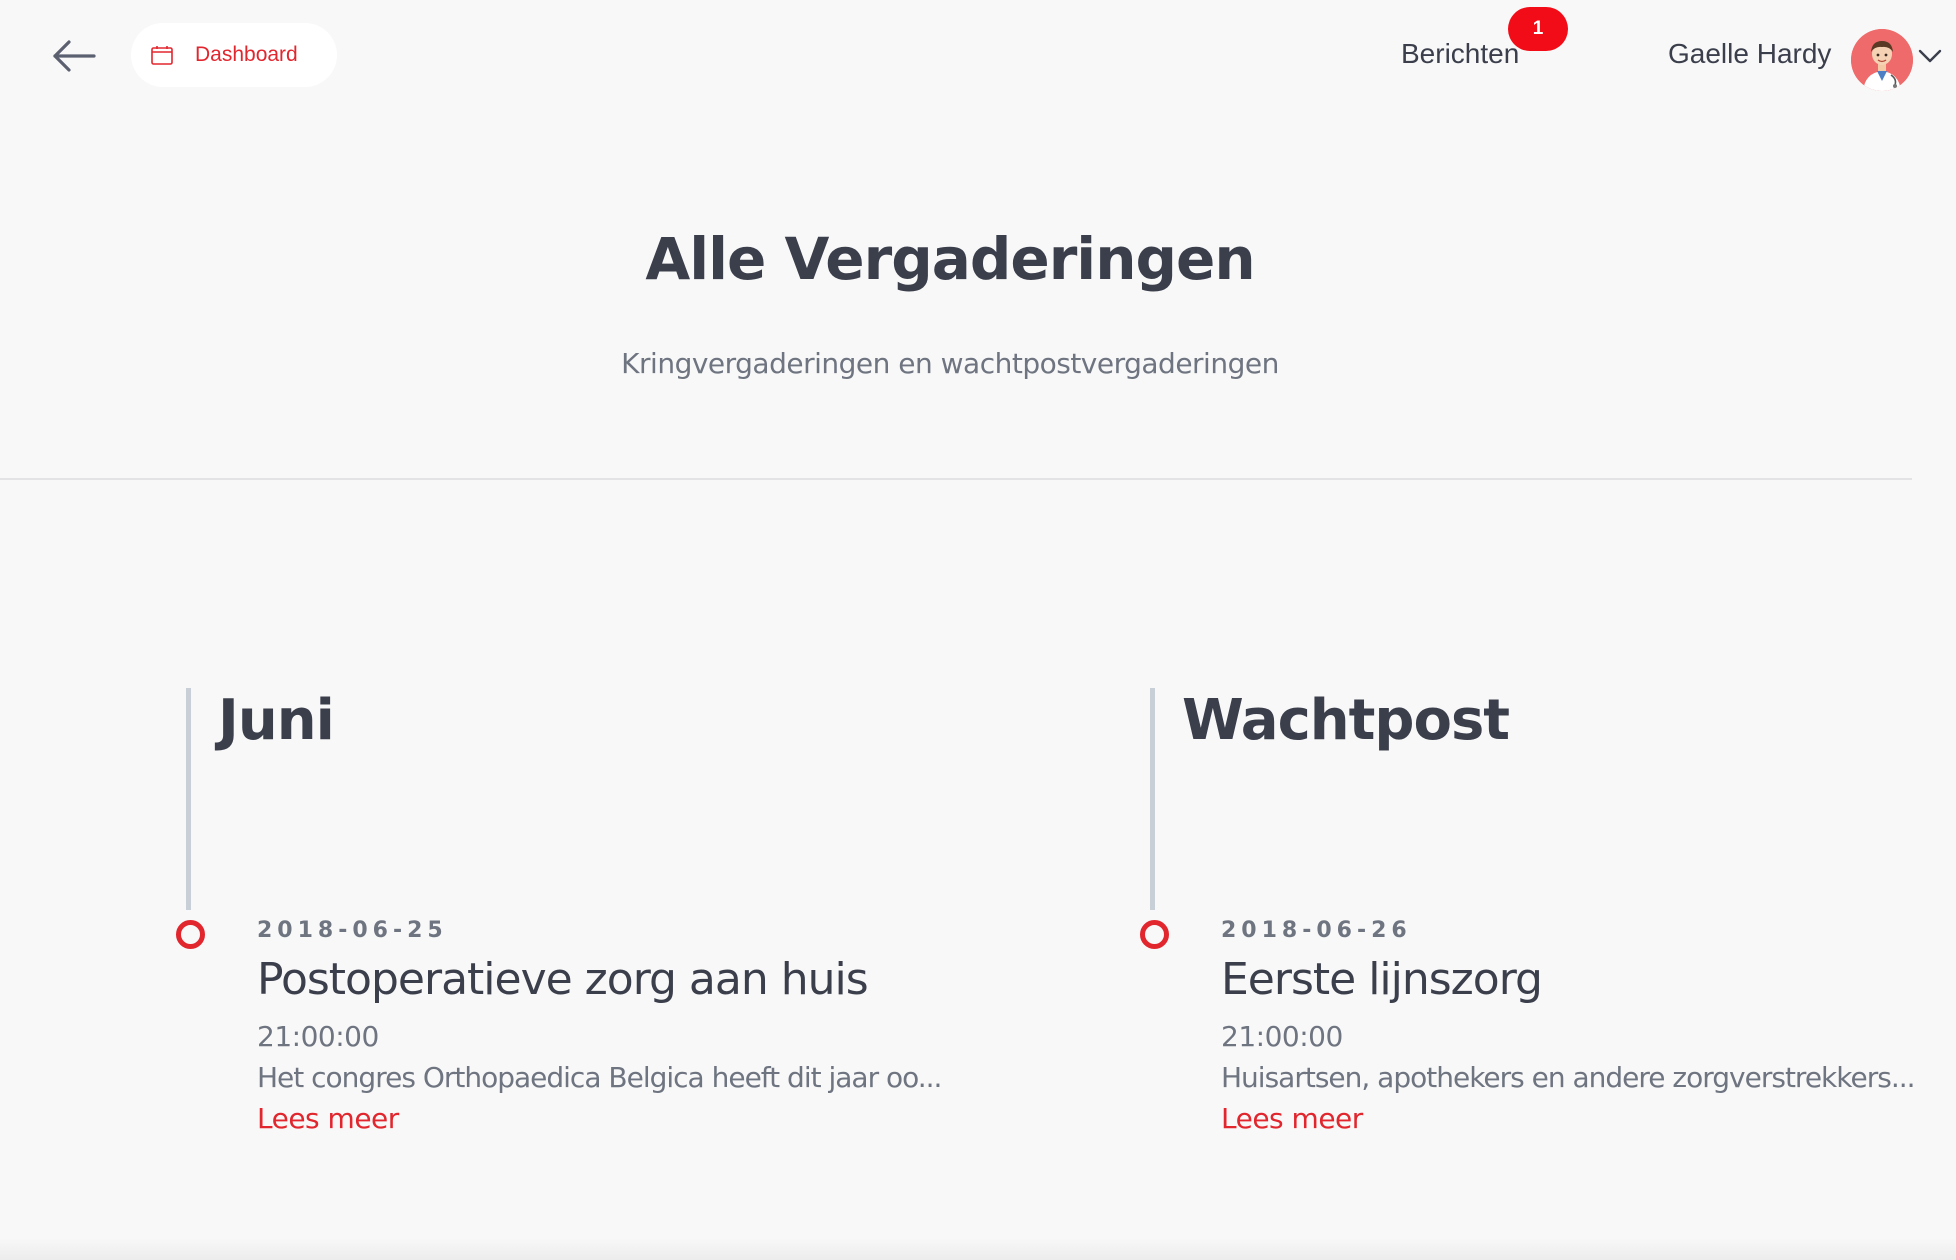  What do you see at coordinates (1382, 979) in the screenshot?
I see `event-title: Eerste lijnszorg` at bounding box center [1382, 979].